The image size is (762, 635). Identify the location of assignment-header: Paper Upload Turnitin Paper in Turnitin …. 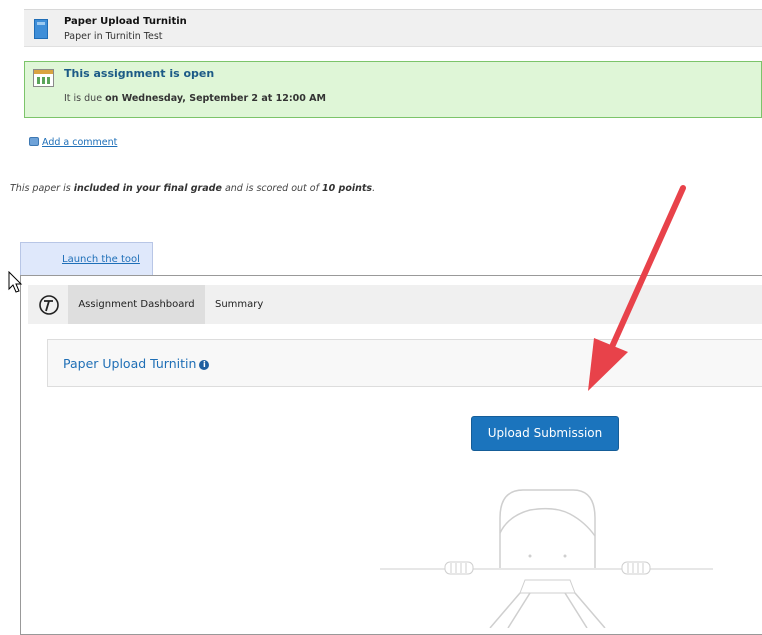
(393, 28).